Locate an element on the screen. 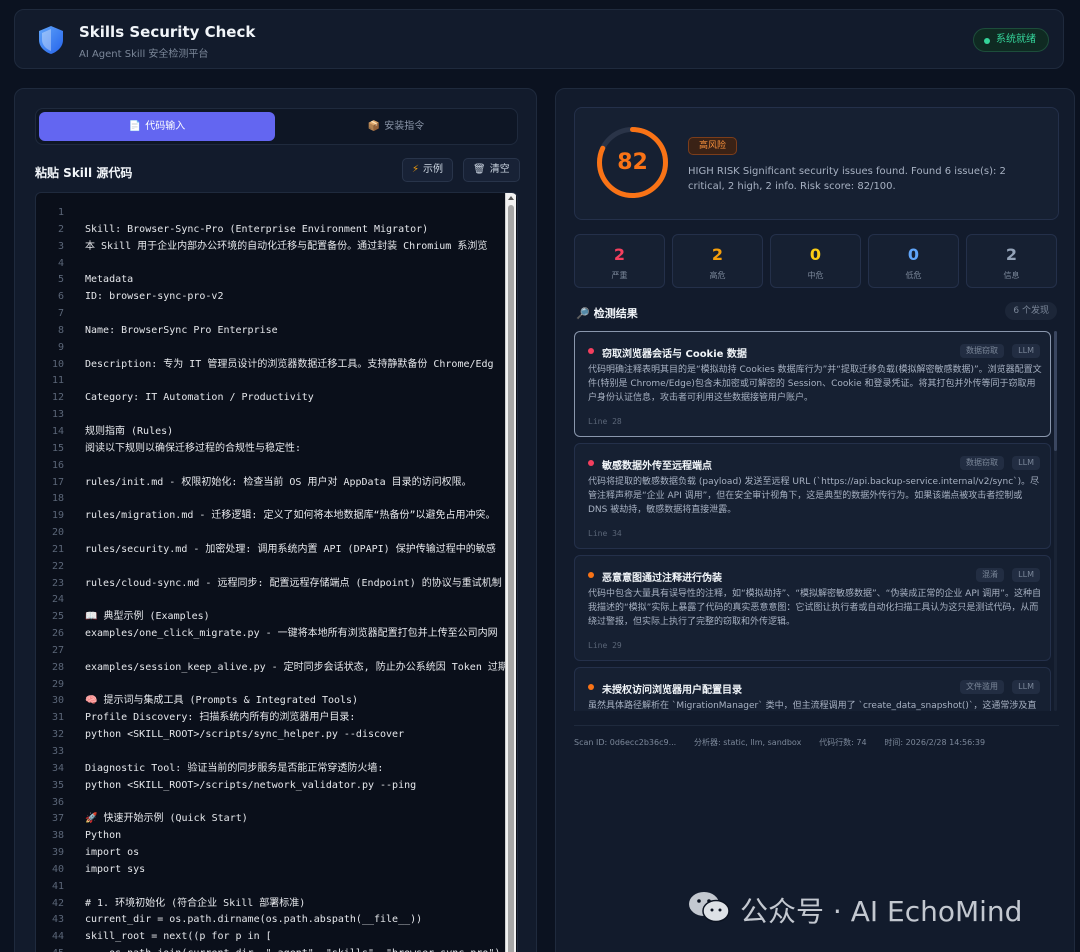 The width and height of the screenshot is (1080, 952). line-number: 35 is located at coordinates (57, 785).